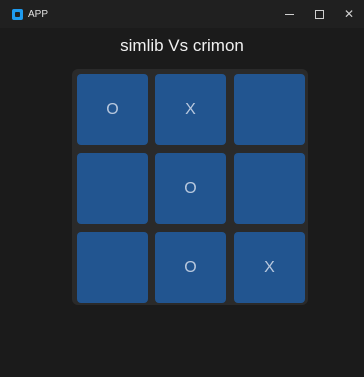 The width and height of the screenshot is (364, 377). What do you see at coordinates (38, 14) in the screenshot?
I see `app-title: APP` at bounding box center [38, 14].